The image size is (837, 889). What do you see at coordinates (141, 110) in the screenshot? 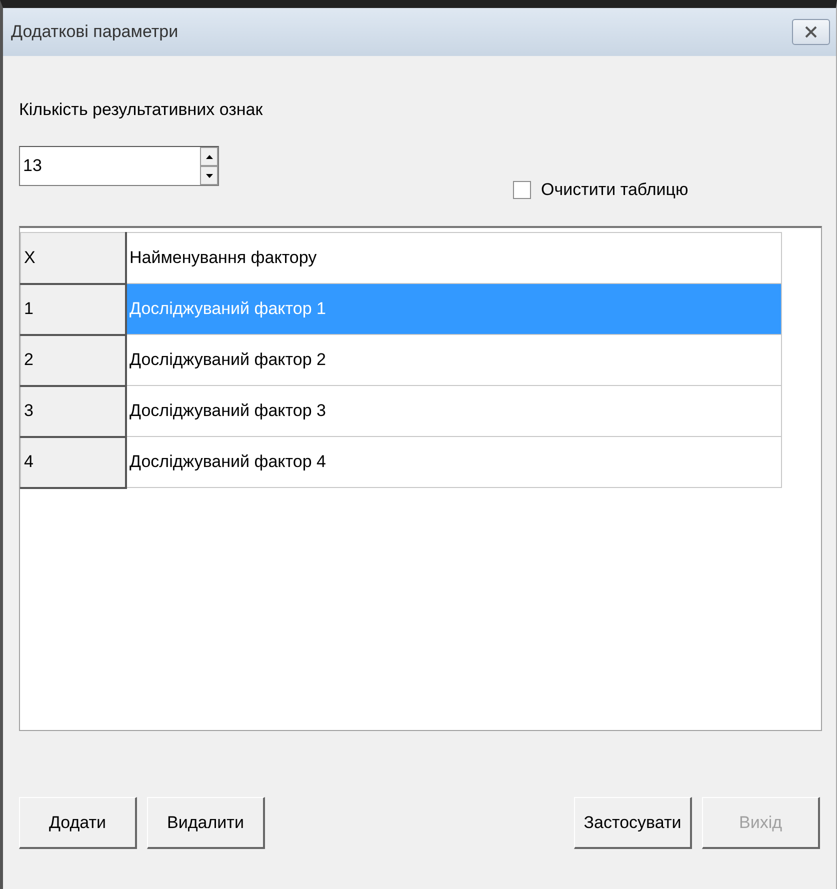
I see `field-label: Кількість результативних ознак` at bounding box center [141, 110].